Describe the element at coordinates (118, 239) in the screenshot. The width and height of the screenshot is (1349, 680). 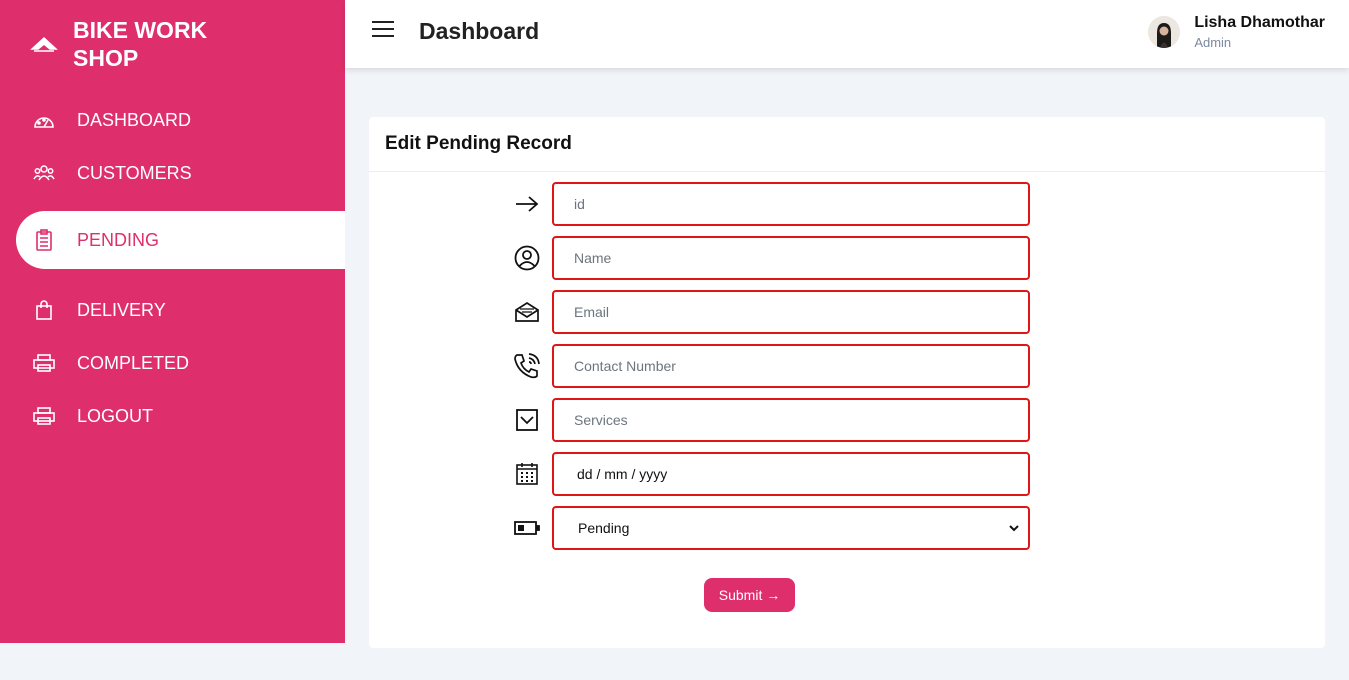
I see `sidebar-item-label: PENDING` at that location.